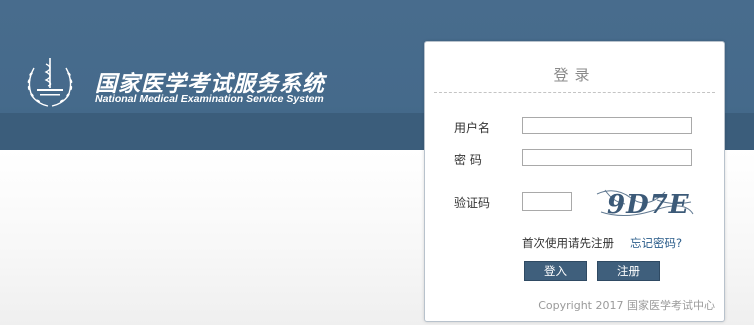  I want to click on captcha-image: 9D7E, so click(645, 203).